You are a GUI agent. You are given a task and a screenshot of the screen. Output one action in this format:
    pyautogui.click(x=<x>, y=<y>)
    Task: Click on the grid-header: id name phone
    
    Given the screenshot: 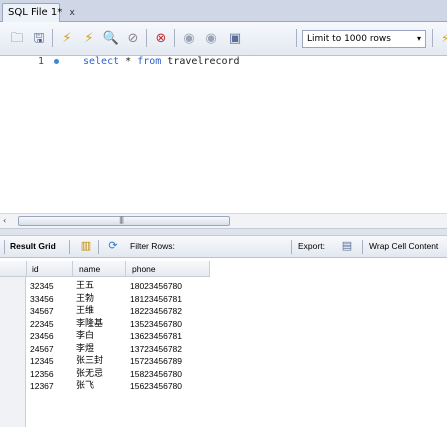 What is the action you would take?
    pyautogui.click(x=105, y=269)
    